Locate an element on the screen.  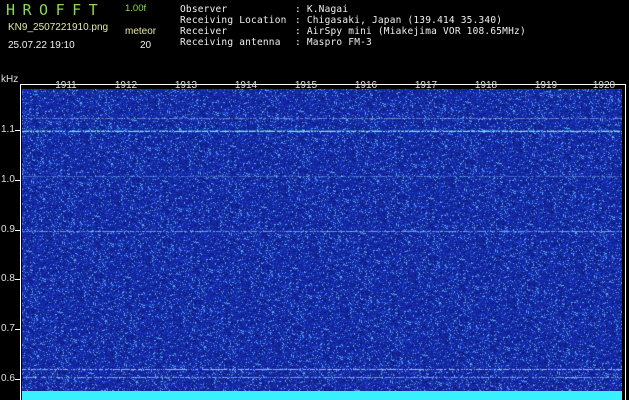
meteor-label: meteor is located at coordinates (141, 31).